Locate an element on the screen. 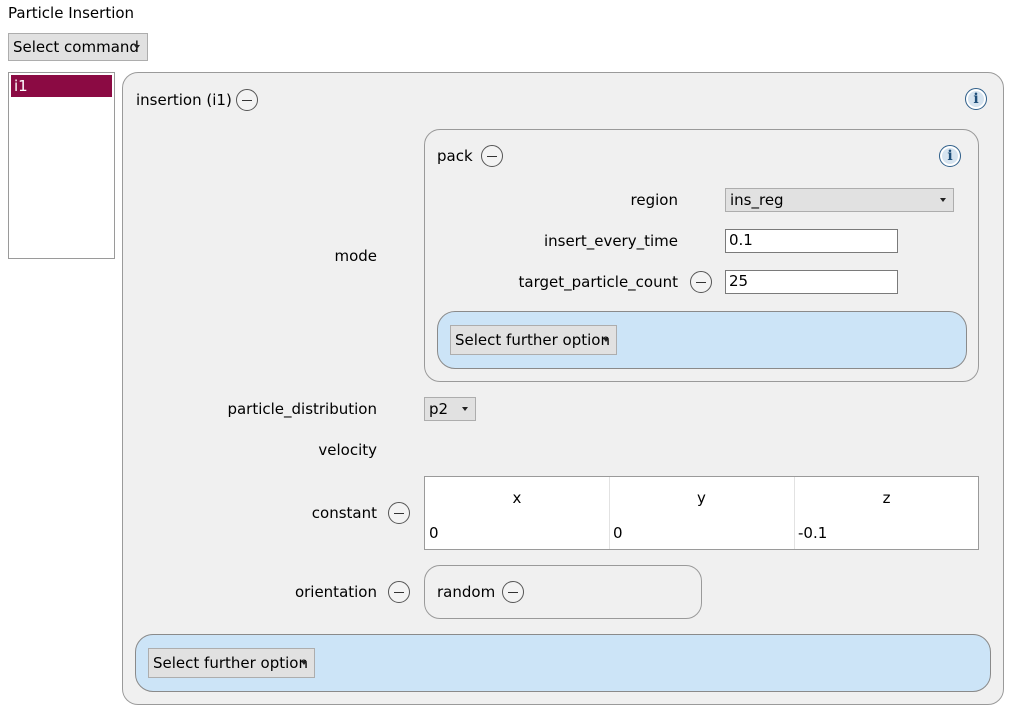  region-dropdown: ins_reg is located at coordinates (839, 200).